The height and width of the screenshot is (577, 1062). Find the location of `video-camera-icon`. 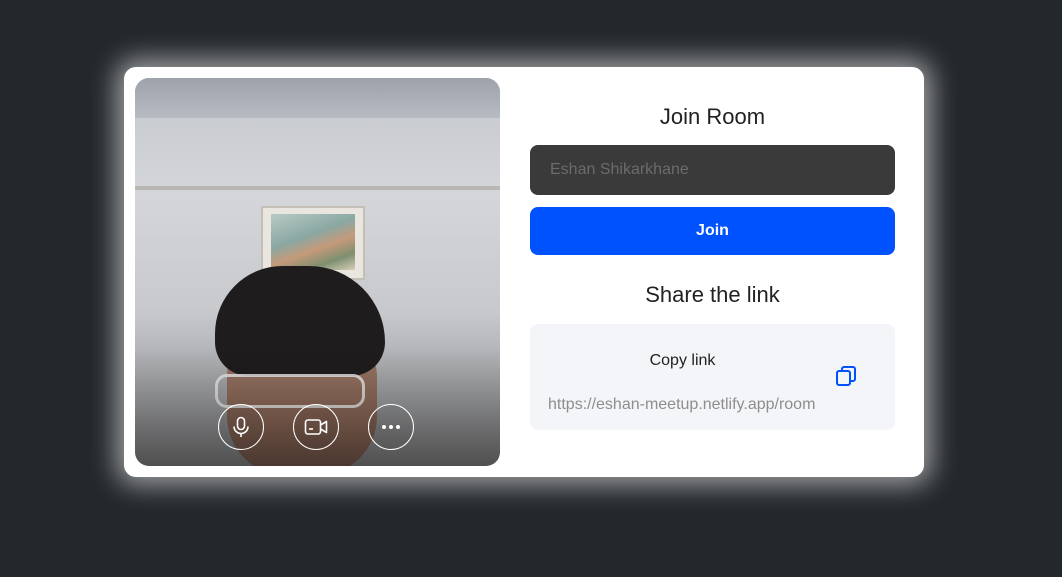

video-camera-icon is located at coordinates (316, 427).